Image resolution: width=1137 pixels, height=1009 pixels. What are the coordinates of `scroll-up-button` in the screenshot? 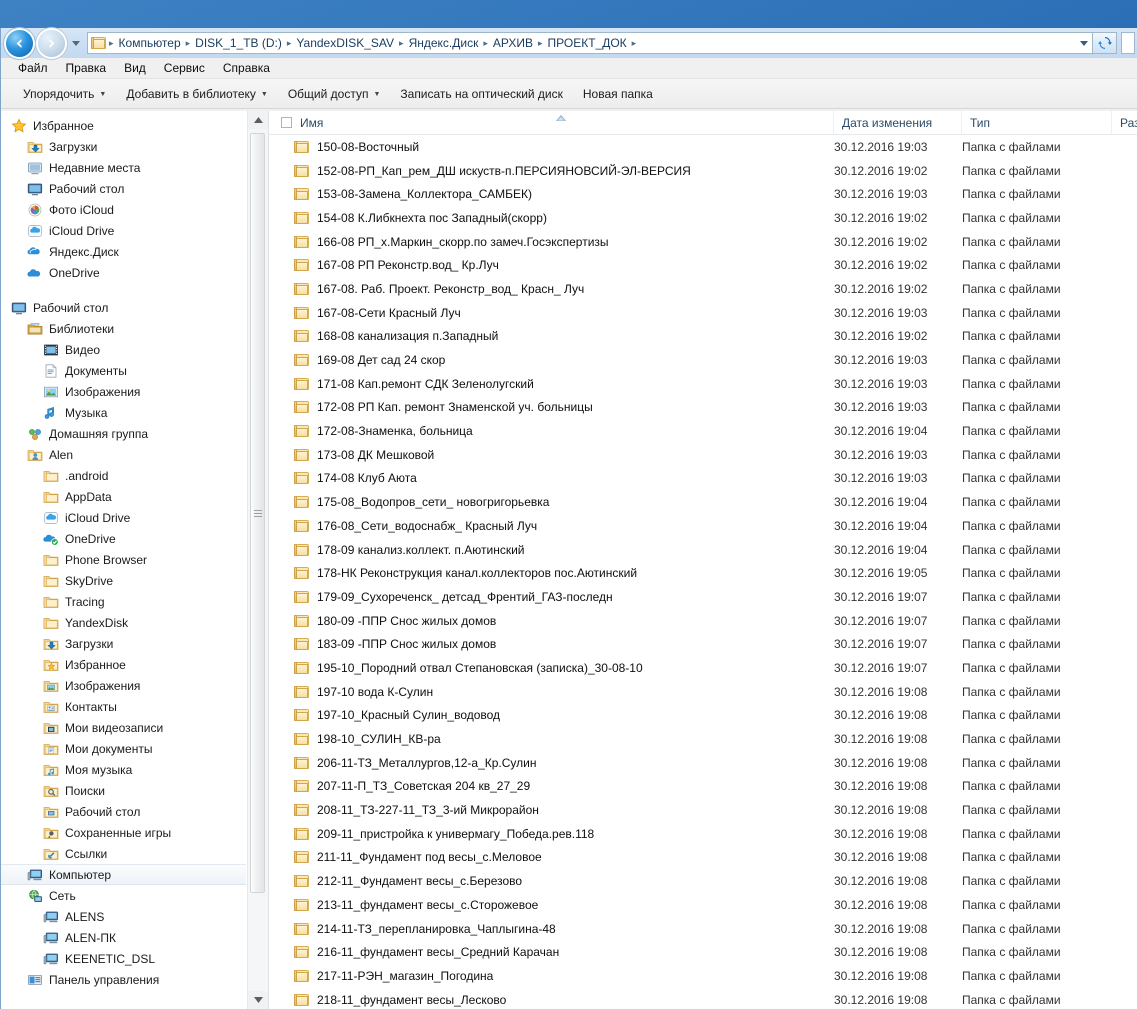 It's located at (258, 120).